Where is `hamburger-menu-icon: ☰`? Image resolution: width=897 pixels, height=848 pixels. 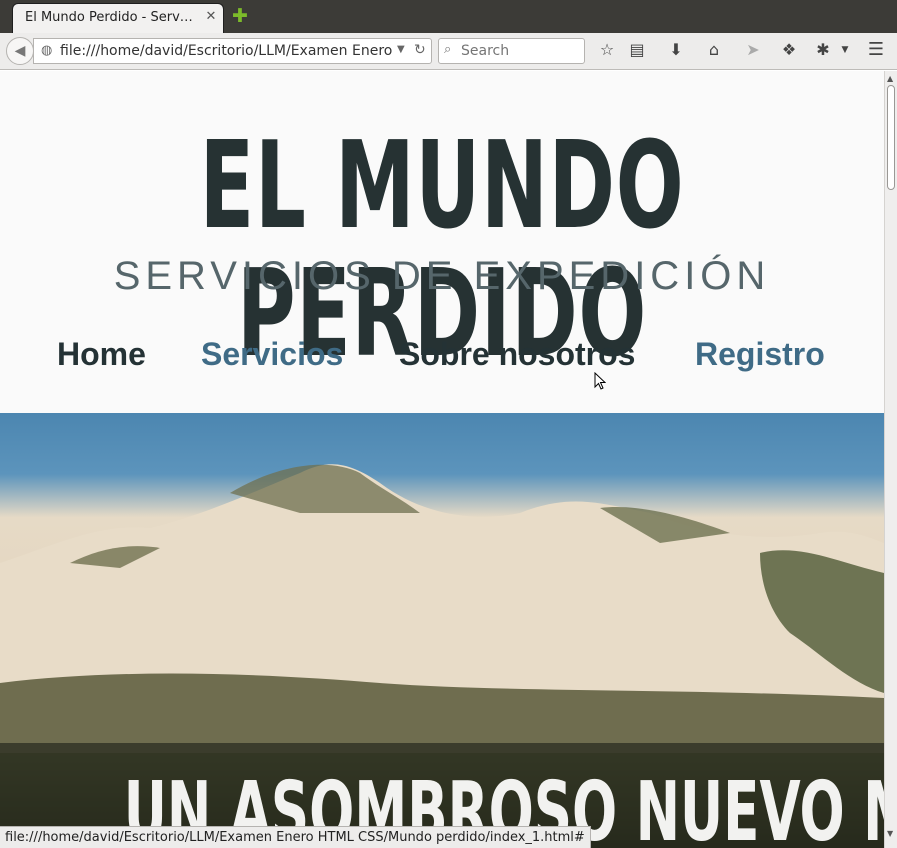
hamburger-menu-icon: ☰ is located at coordinates (876, 50).